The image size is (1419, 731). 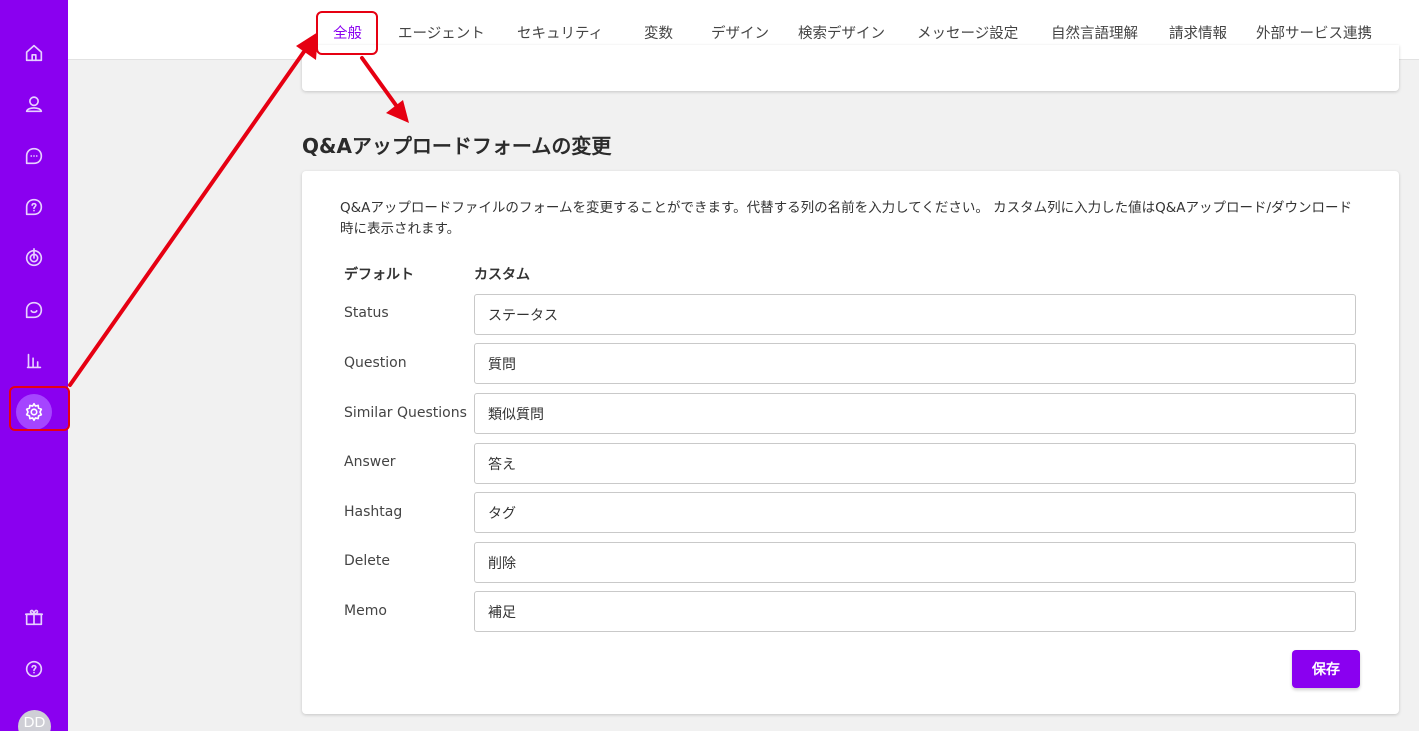 What do you see at coordinates (502, 275) in the screenshot?
I see `custom-column-header: カスタム` at bounding box center [502, 275].